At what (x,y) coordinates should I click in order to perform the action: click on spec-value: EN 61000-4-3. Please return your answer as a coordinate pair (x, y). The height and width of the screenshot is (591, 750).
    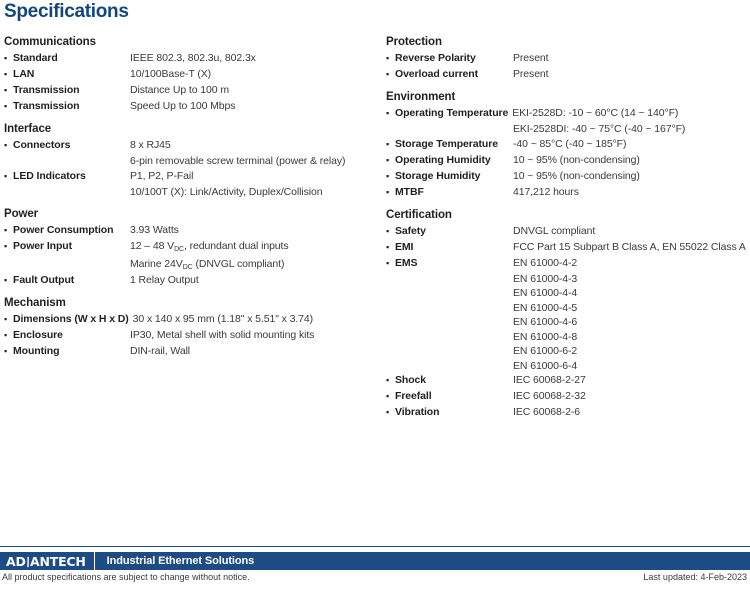
    Looking at the image, I should click on (545, 278).